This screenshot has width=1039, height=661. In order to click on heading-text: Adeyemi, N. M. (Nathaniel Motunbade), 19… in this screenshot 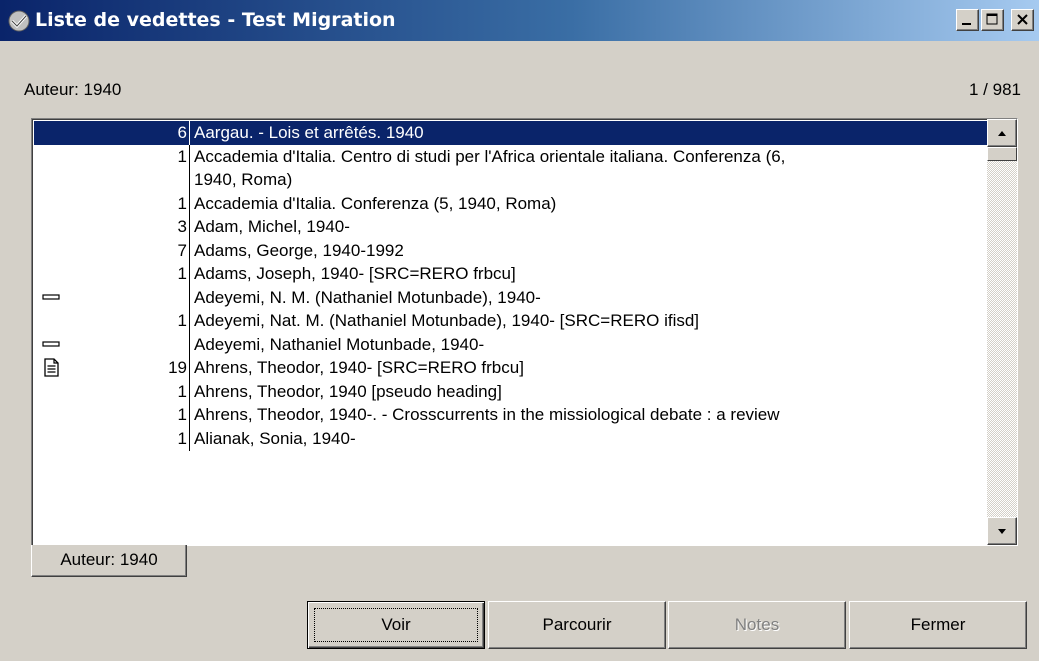, I will do `click(367, 297)`.